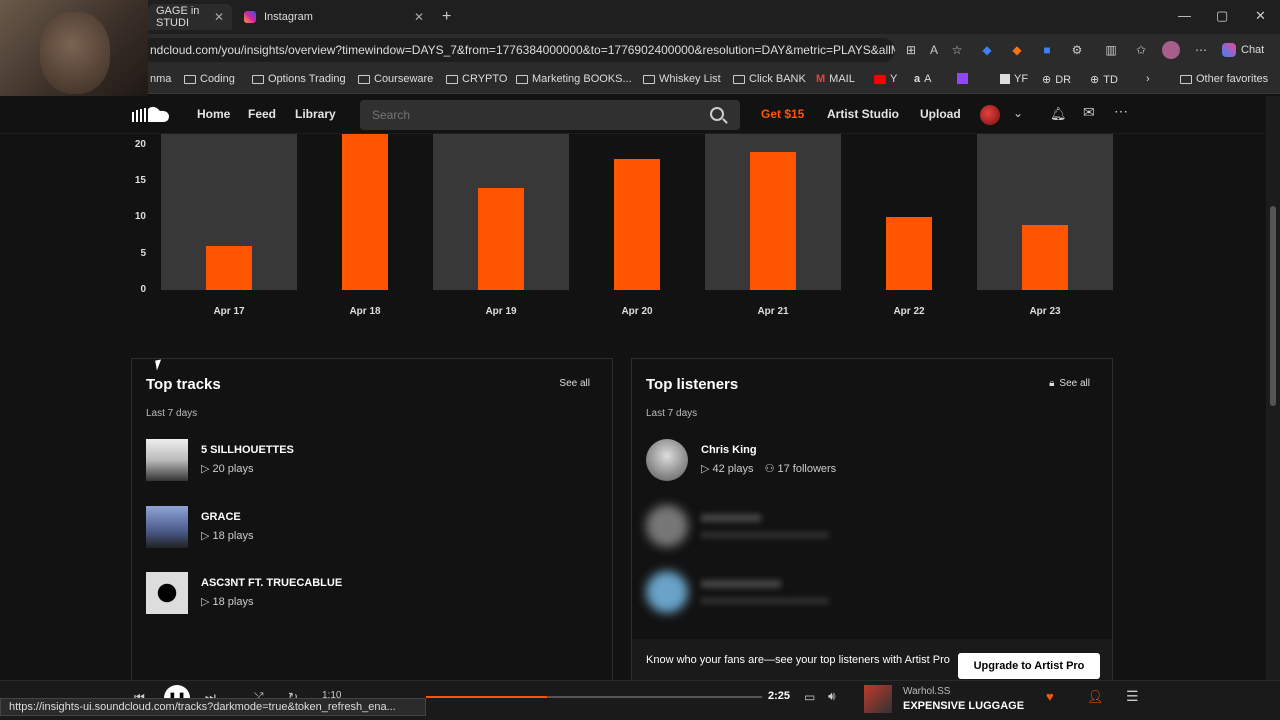 This screenshot has height=720, width=1280. Describe the element at coordinates (476, 79) in the screenshot. I see `bookmark-crypto: CRYPTO` at that location.